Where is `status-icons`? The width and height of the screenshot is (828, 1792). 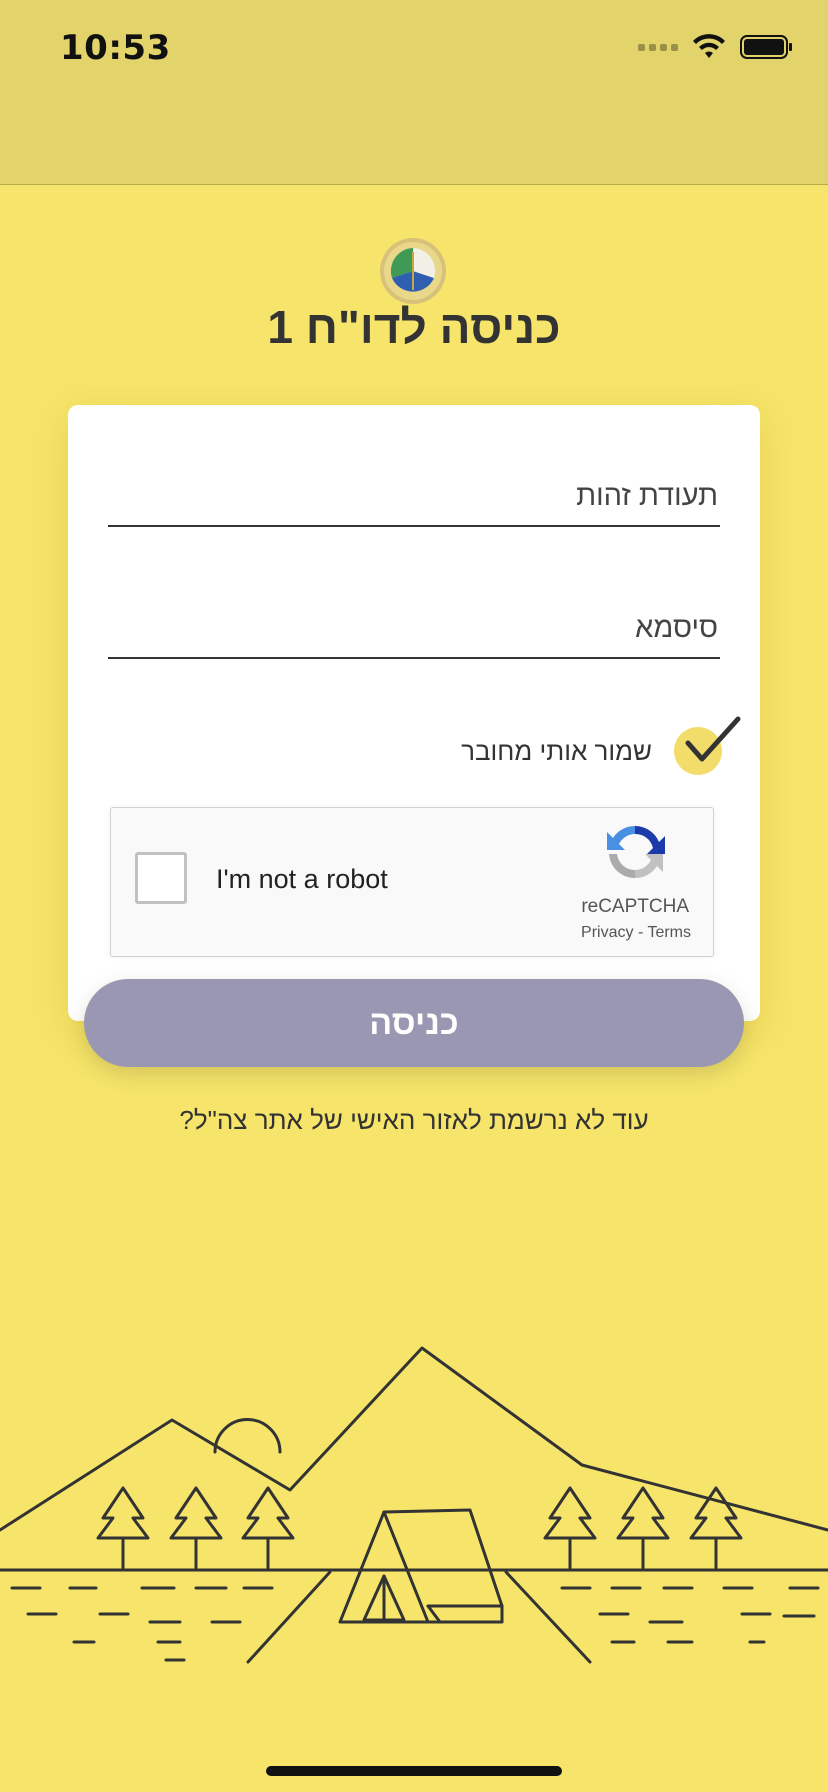 status-icons is located at coordinates (716, 47).